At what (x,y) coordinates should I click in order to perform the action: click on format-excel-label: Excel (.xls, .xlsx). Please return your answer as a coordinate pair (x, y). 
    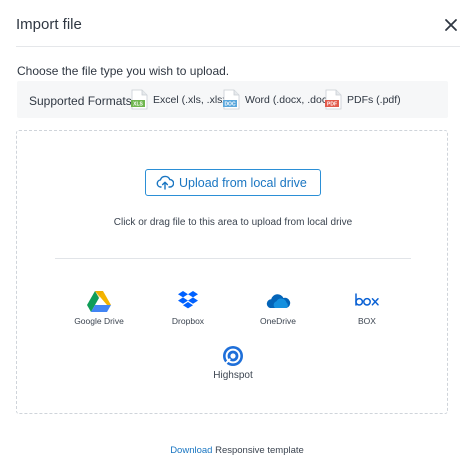
    Looking at the image, I should click on (192, 100).